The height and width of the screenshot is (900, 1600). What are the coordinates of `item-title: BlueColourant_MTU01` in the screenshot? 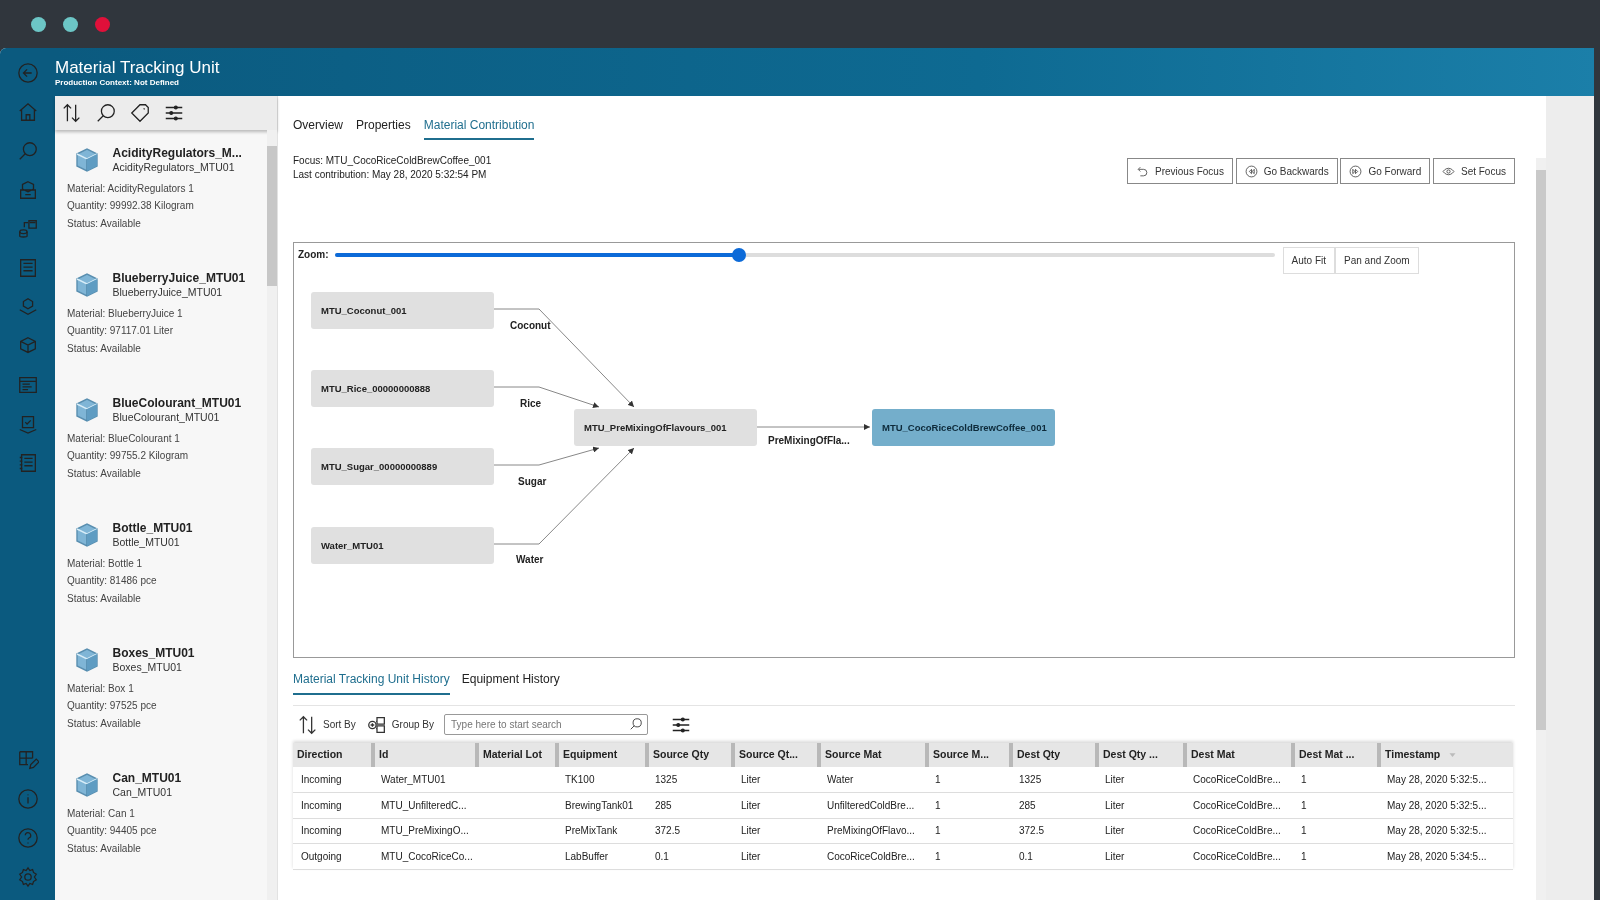 It's located at (177, 403).